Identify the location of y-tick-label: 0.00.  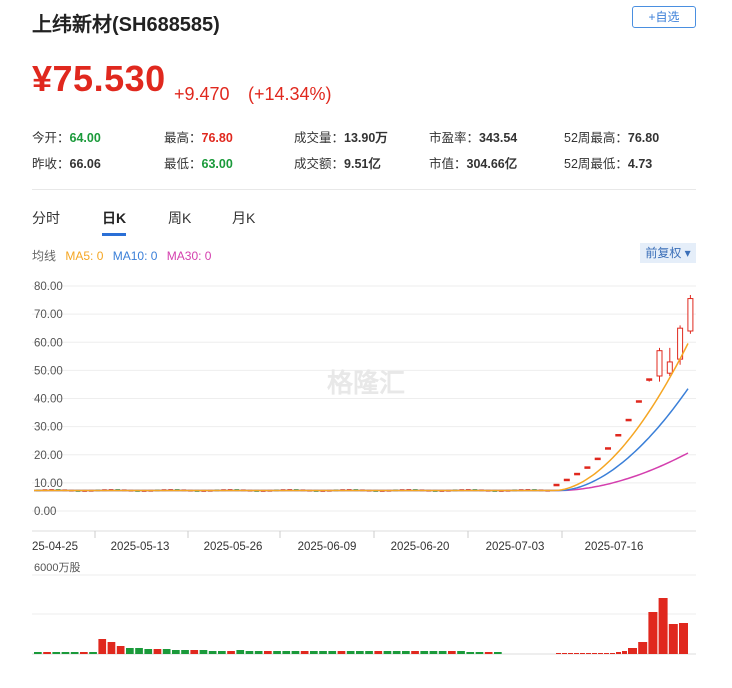
(45, 512).